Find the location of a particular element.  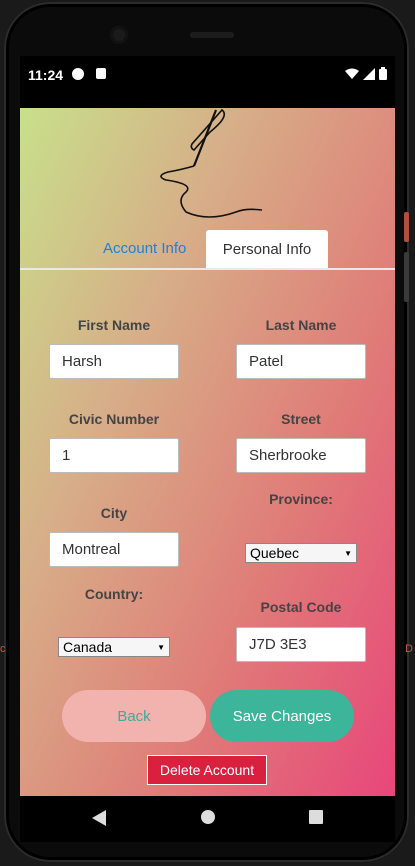

volume-button is located at coordinates (406, 277).